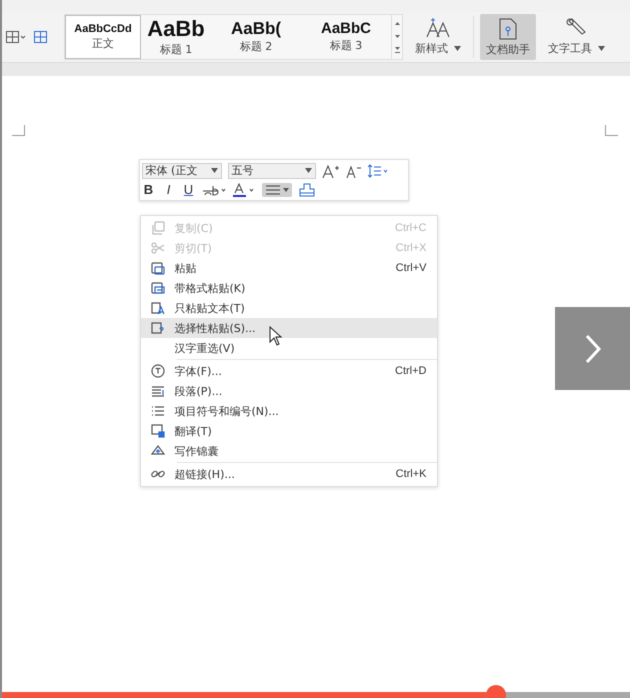  What do you see at coordinates (288, 451) in the screenshot?
I see `menu-item: 写作锦囊` at bounding box center [288, 451].